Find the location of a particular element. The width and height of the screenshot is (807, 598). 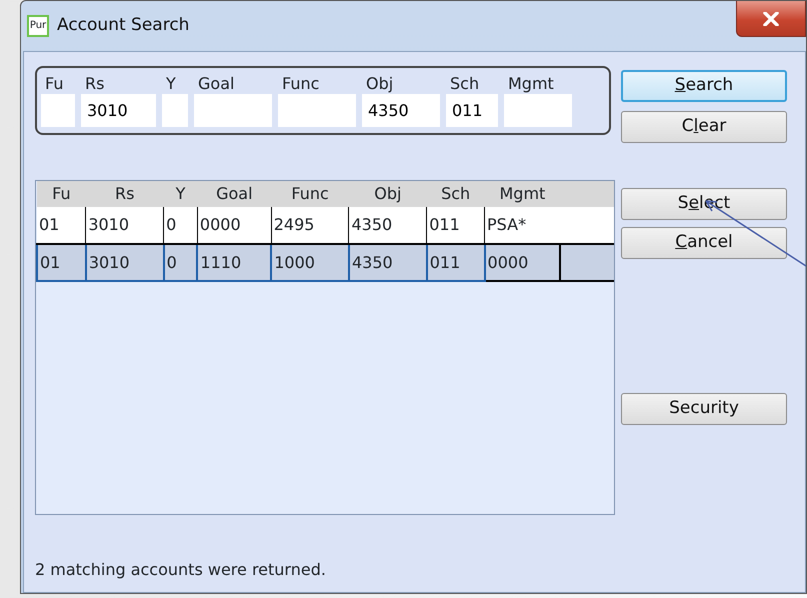

column-header: Rs is located at coordinates (125, 194).